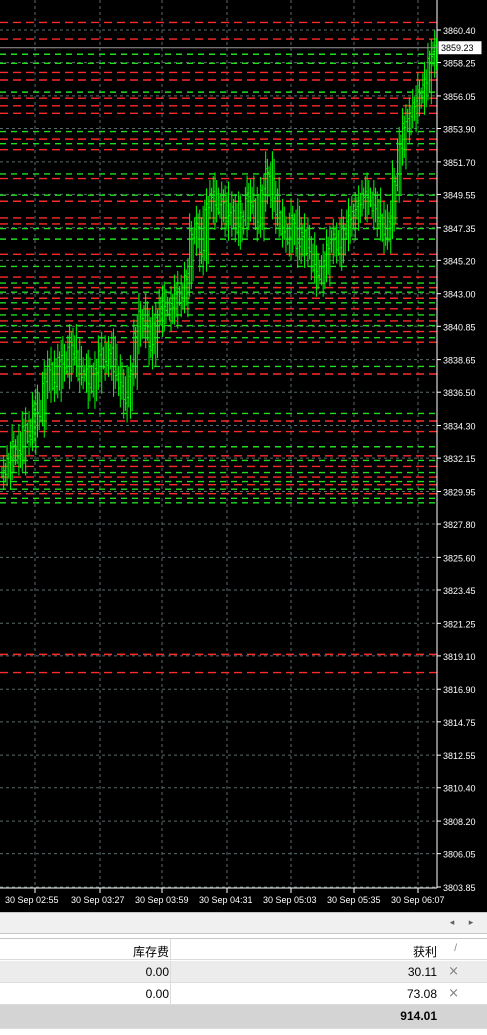 This screenshot has width=487, height=1035. What do you see at coordinates (459, 31) in the screenshot?
I see `price-axis-label: 3860.40` at bounding box center [459, 31].